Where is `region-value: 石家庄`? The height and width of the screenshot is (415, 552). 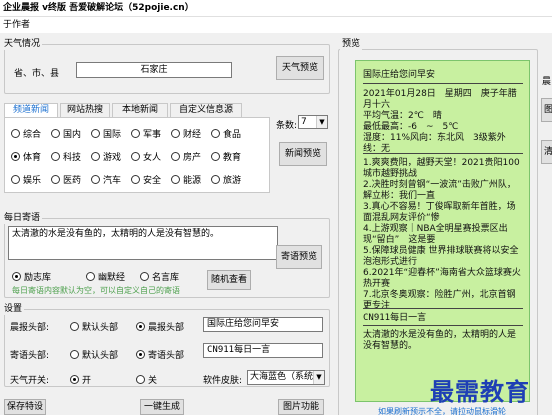 region-value: 石家庄 is located at coordinates (154, 70).